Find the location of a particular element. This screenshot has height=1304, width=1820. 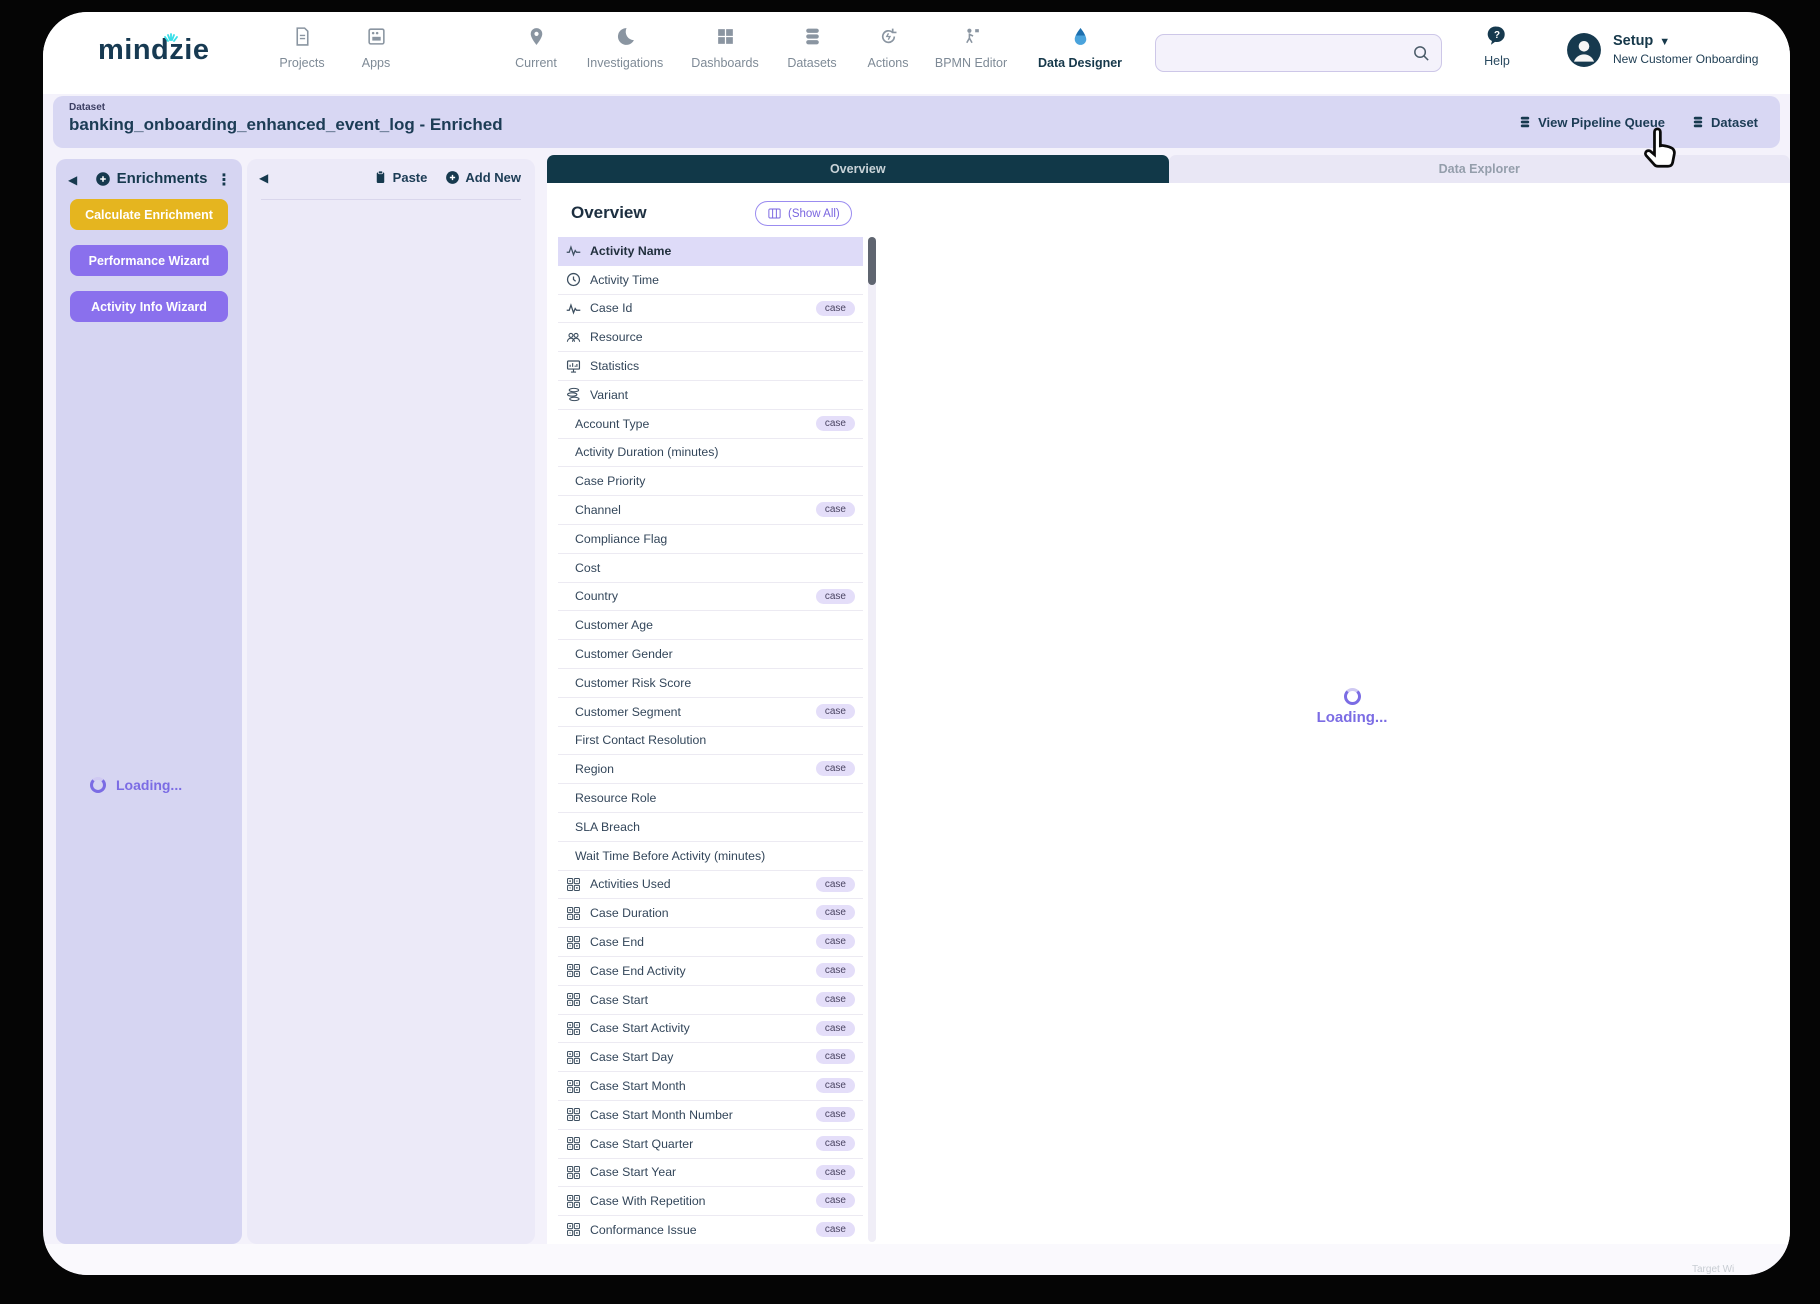

field-row-customer-risk-score: Customer Risk Score is located at coordinates (710, 683).